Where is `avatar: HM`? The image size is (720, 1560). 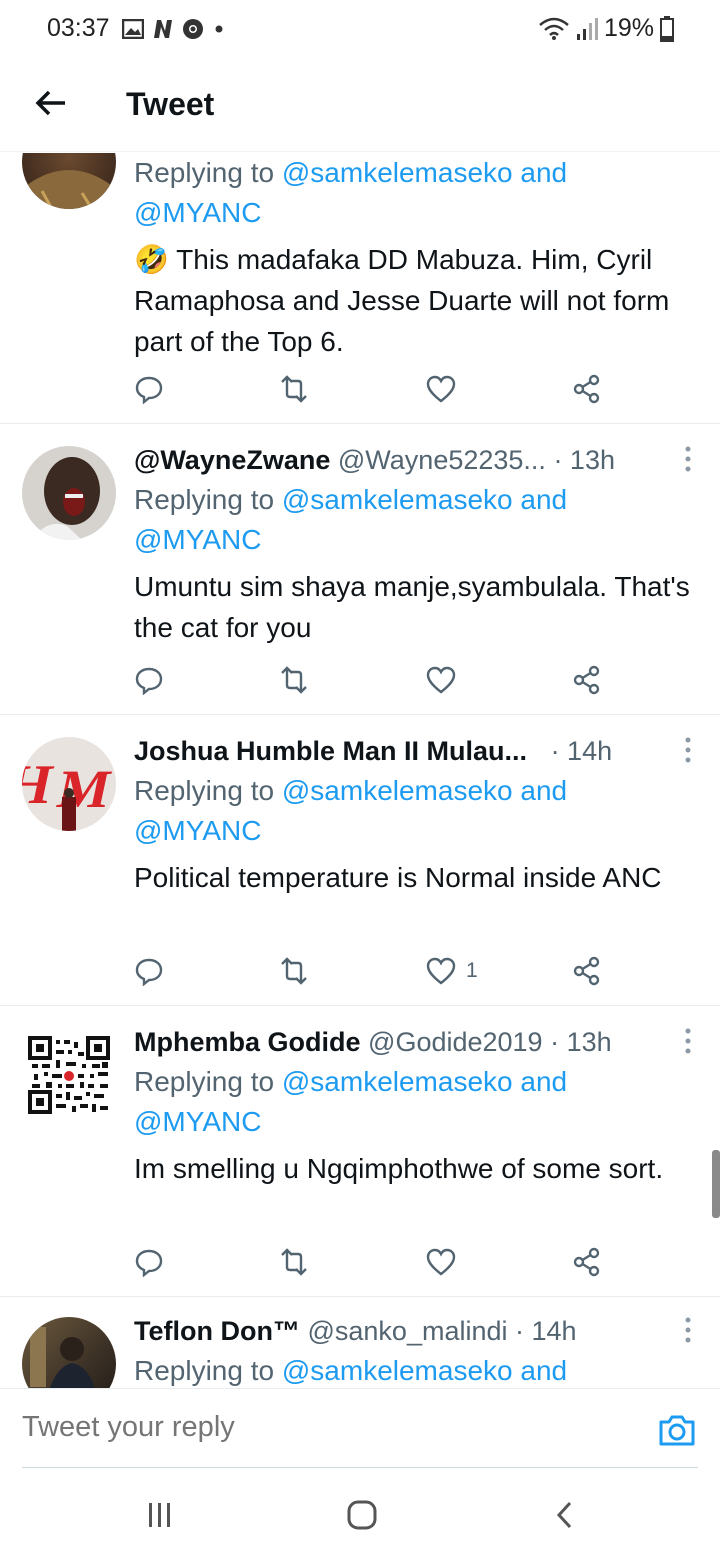 avatar: HM is located at coordinates (69, 784).